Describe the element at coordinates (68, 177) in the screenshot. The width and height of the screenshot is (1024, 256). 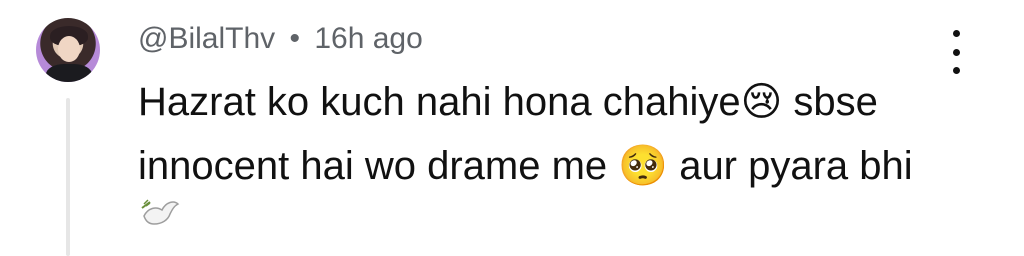
I see `thread-line` at that location.